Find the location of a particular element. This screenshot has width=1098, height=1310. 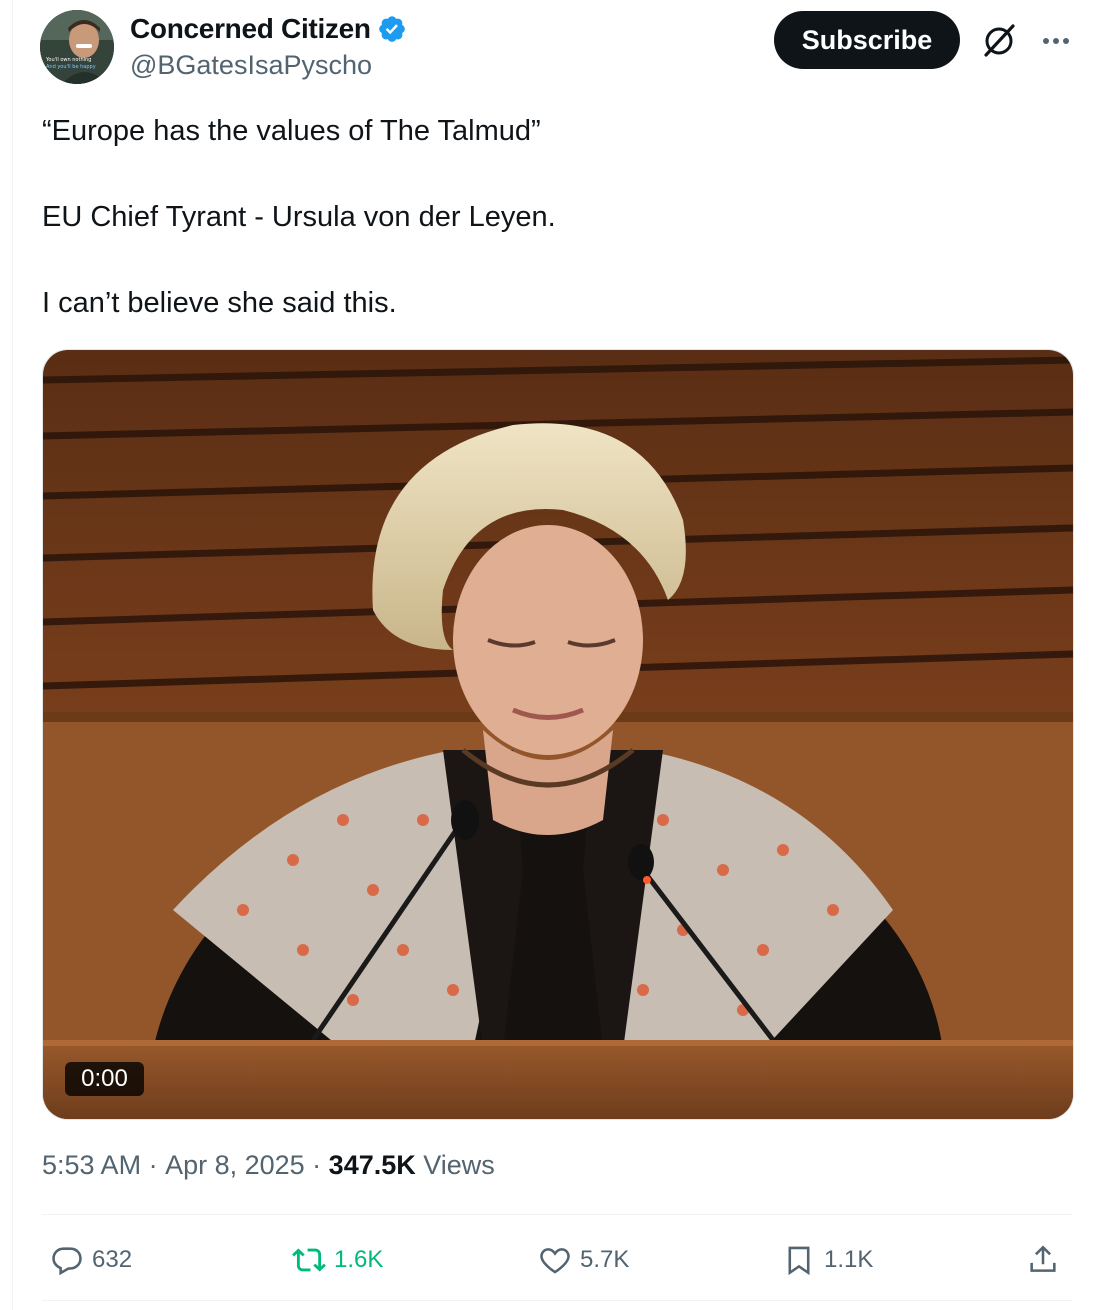

tweet-line-comment: I can’t believe she said this. is located at coordinates (219, 303).